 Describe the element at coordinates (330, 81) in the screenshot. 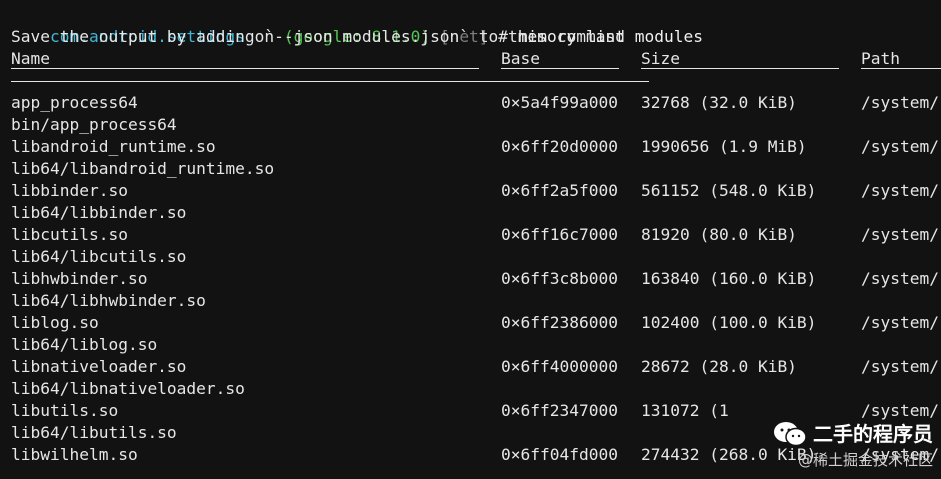

I see `rule-wrap` at that location.